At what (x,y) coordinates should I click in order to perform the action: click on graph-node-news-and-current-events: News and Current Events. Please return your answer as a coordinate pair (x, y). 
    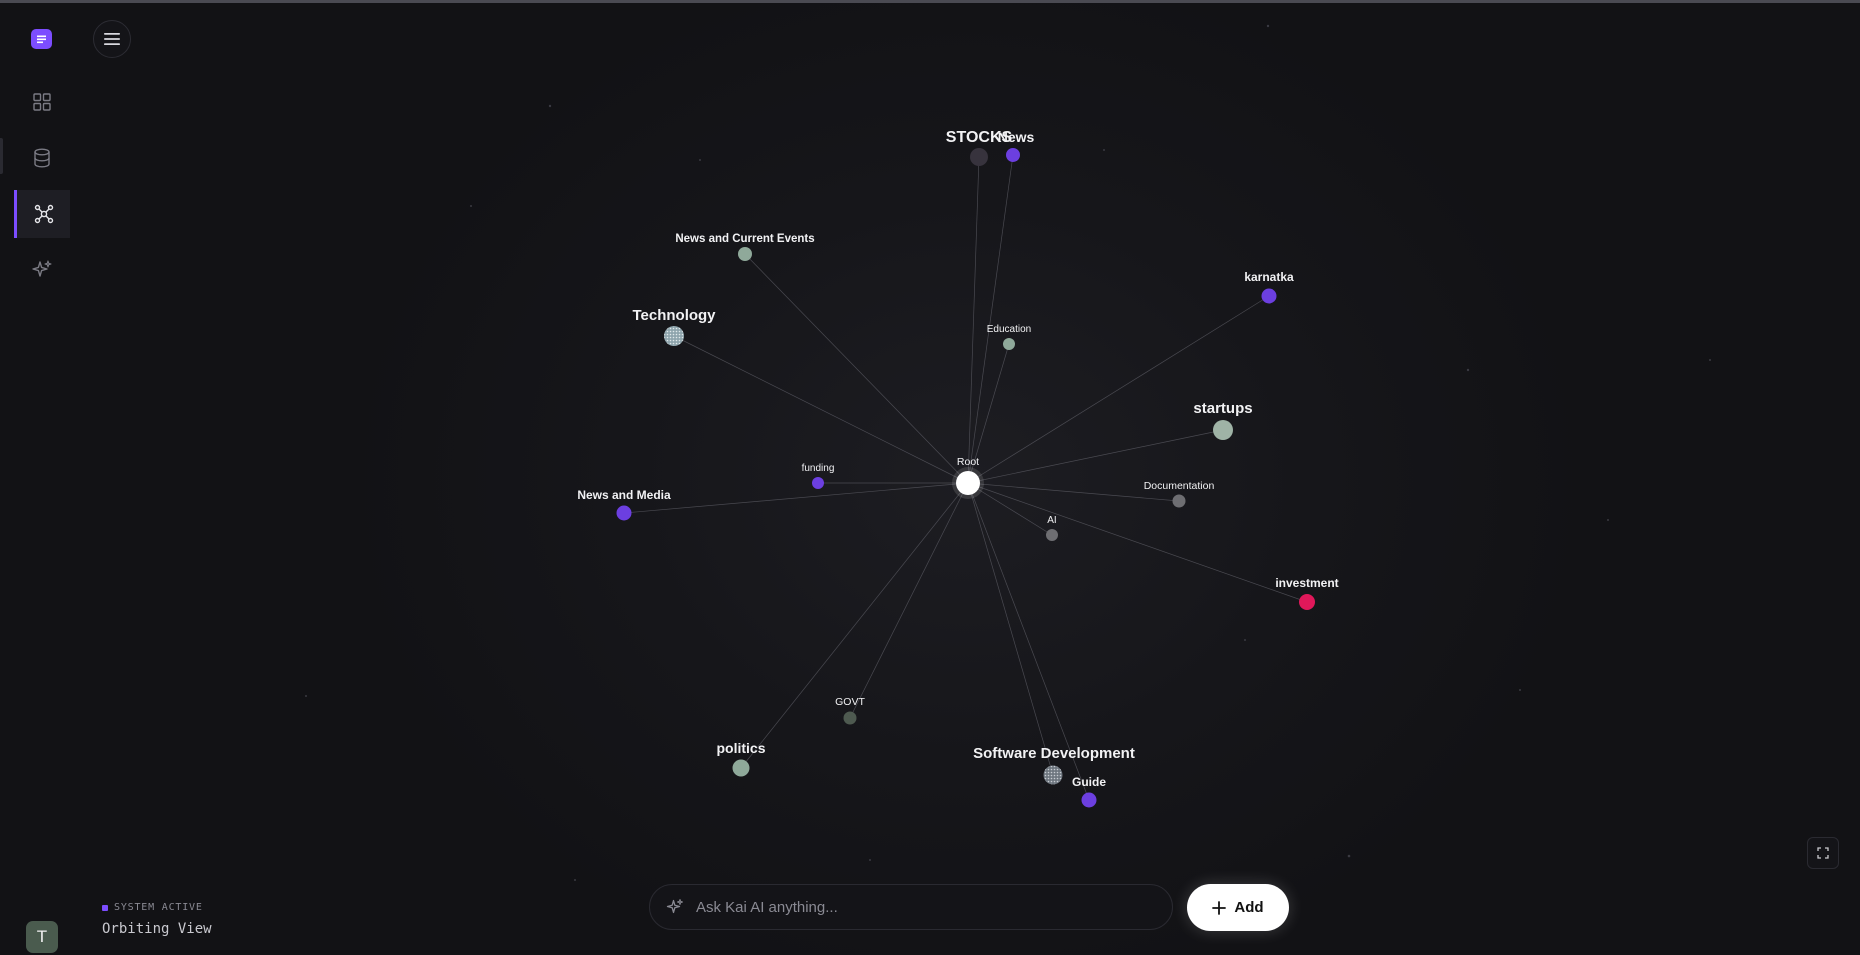
    Looking at the image, I should click on (745, 247).